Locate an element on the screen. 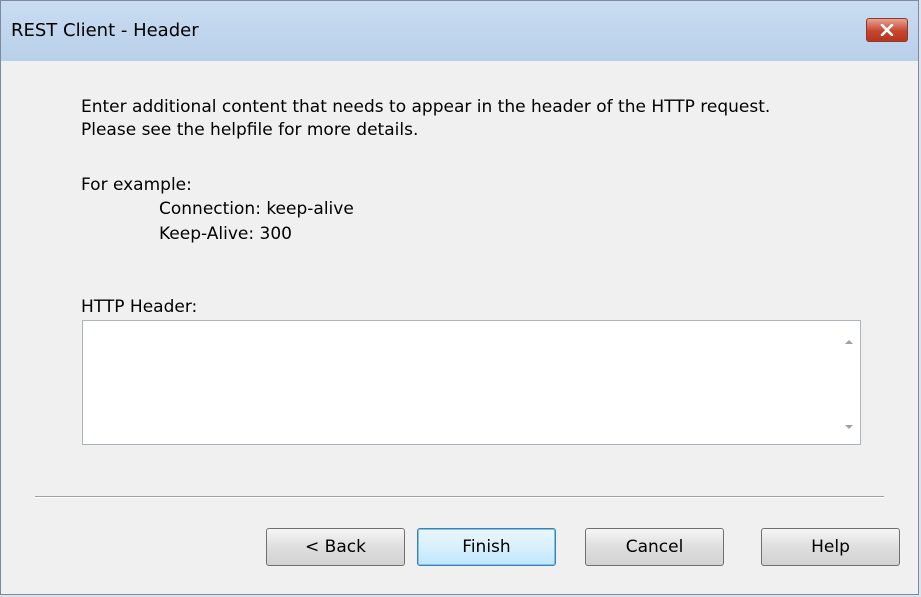 This screenshot has height=597, width=921. divider-line is located at coordinates (459, 497).